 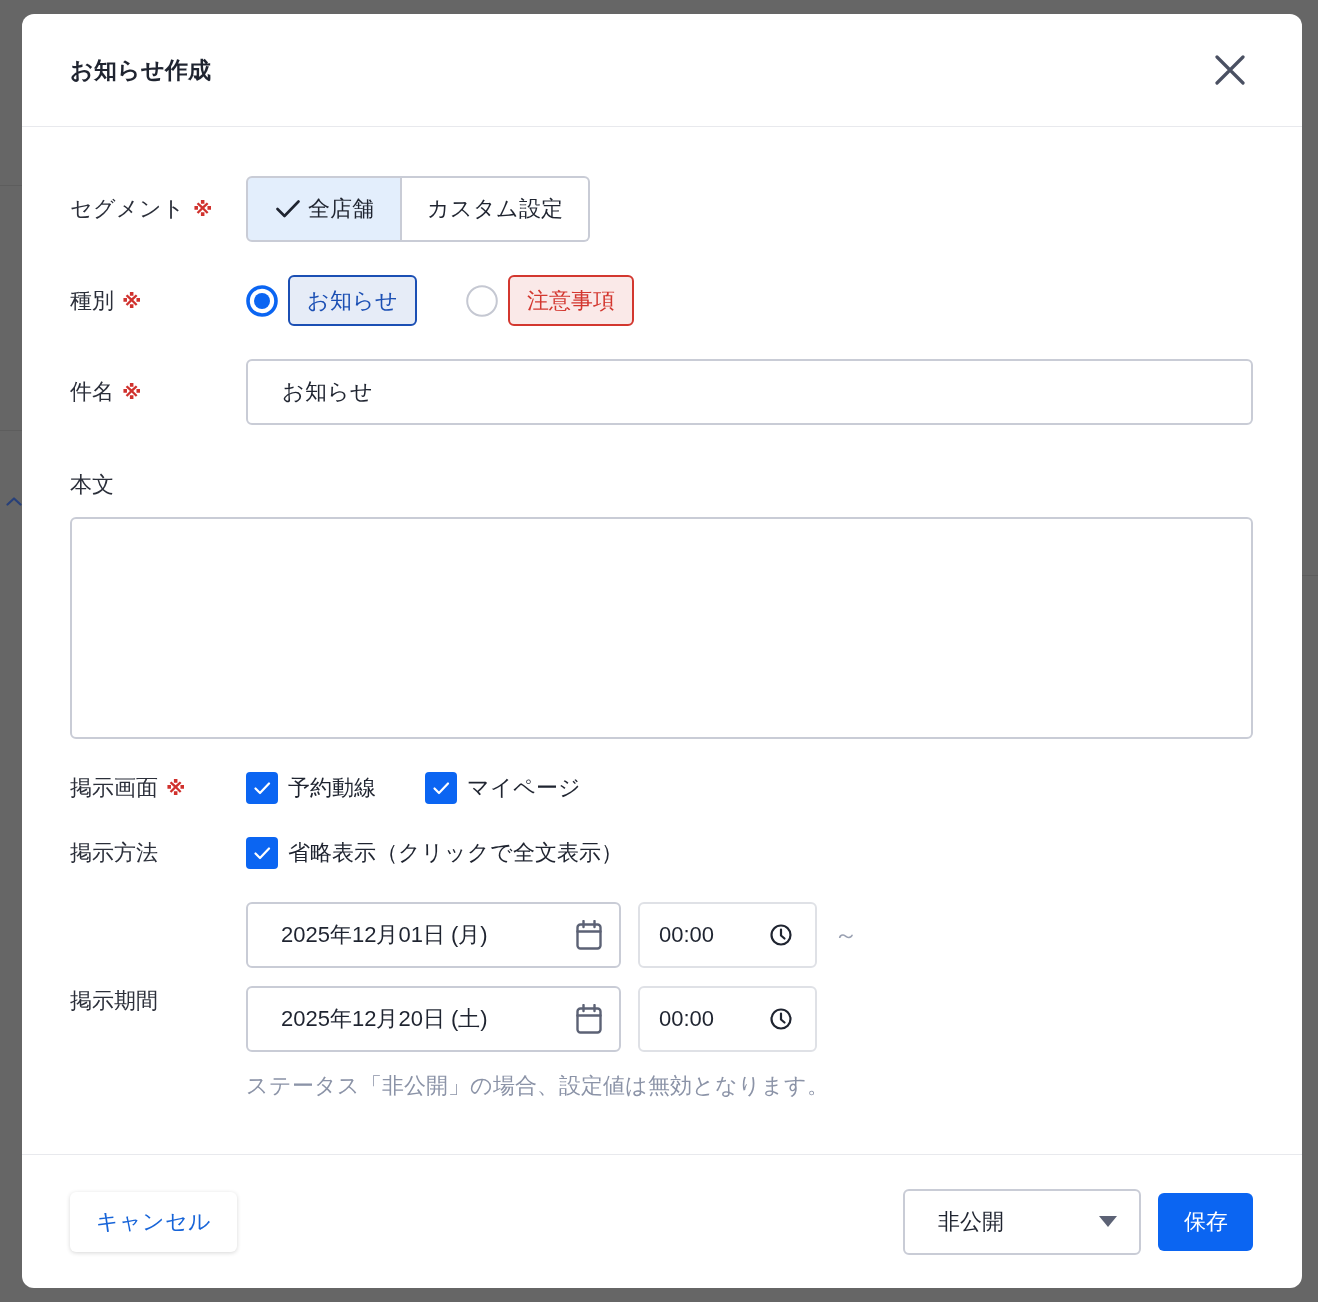 I want to click on check-icon, so click(x=288, y=209).